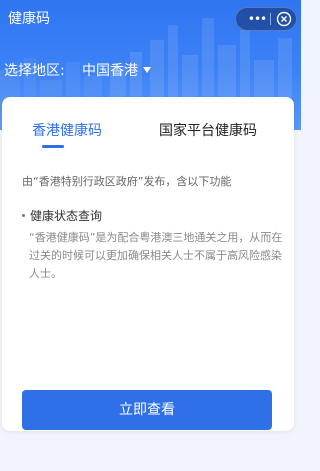 This screenshot has height=471, width=320. I want to click on capsule-divider, so click(270, 19).